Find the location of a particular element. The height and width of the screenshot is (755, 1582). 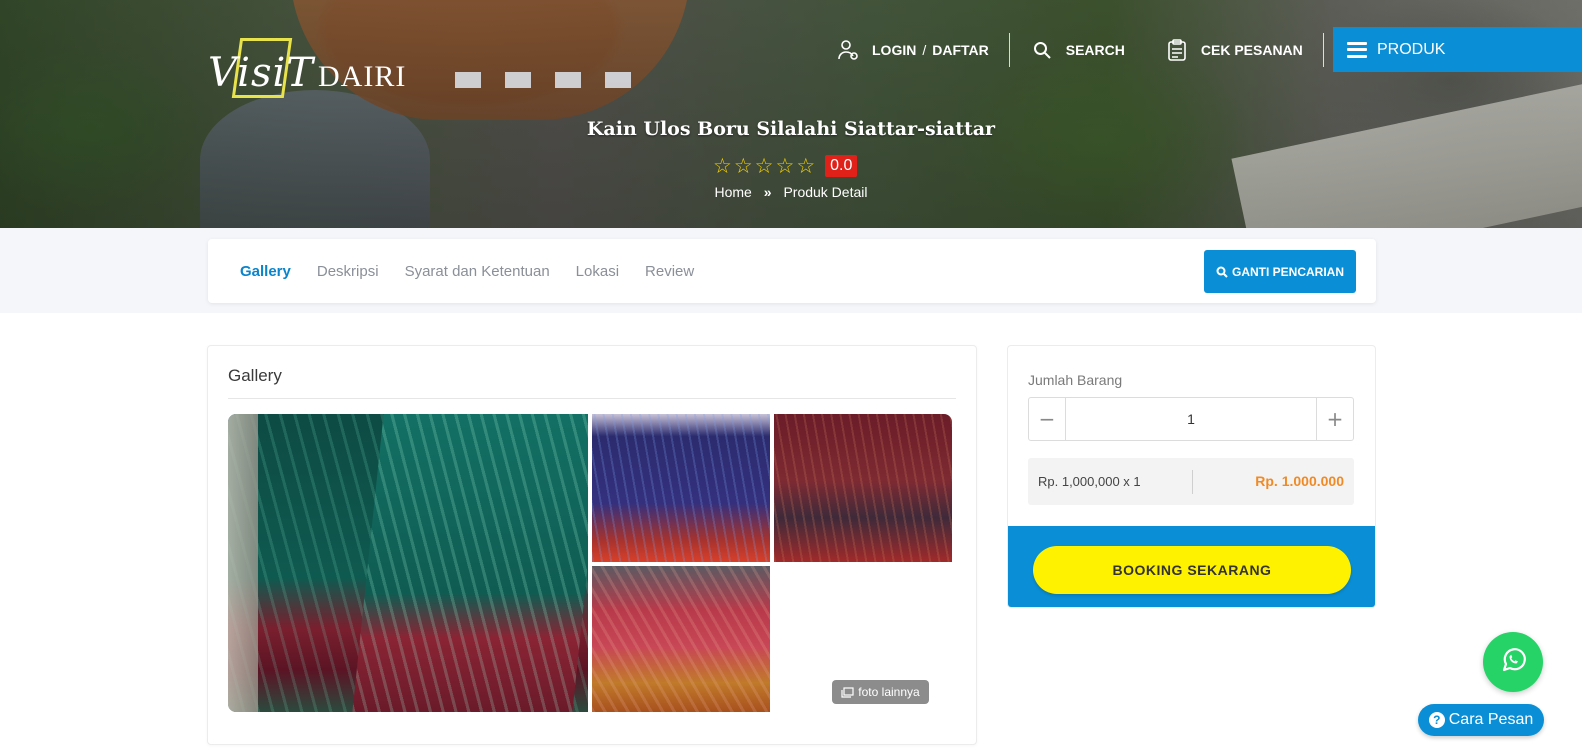

breadcrumb: Home » Produk Detail is located at coordinates (791, 192).